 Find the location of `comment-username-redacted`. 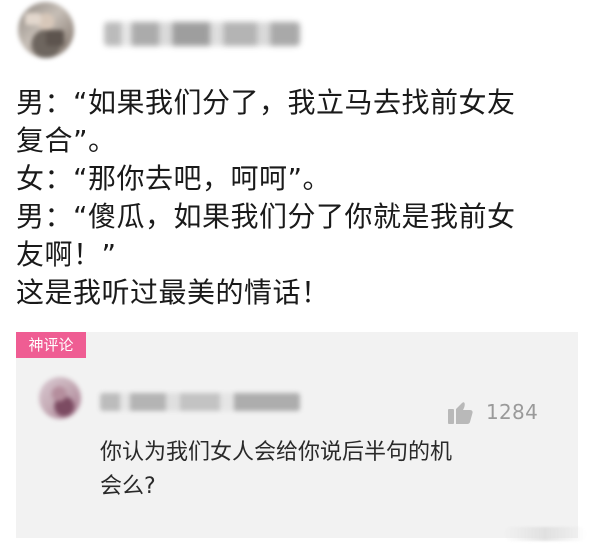

comment-username-redacted is located at coordinates (200, 402).